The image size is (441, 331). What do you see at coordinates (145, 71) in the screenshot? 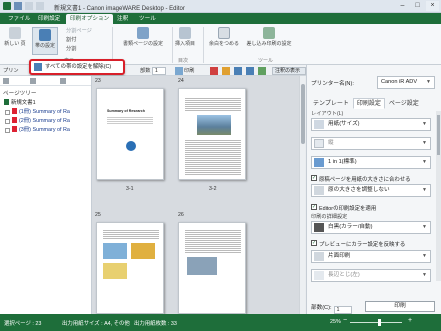
I see `copies-label: 部数` at bounding box center [145, 71].